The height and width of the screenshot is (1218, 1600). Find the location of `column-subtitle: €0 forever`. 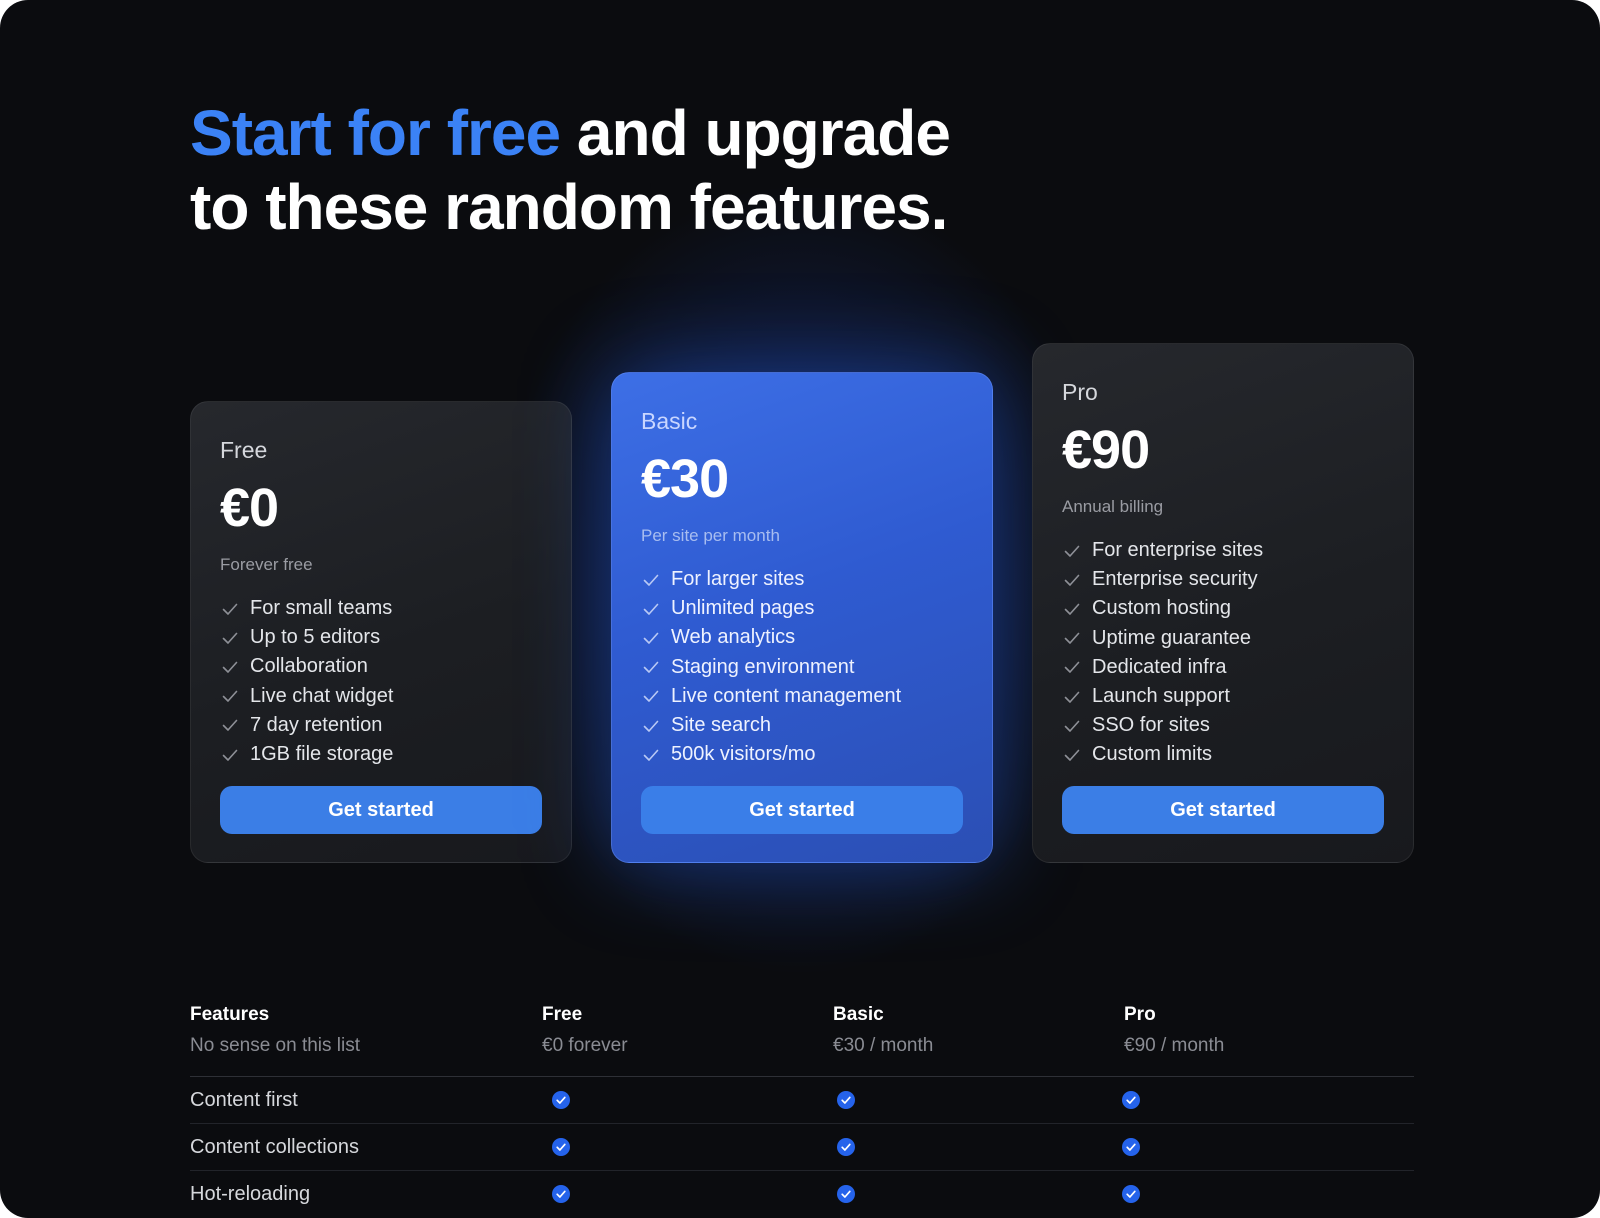

column-subtitle: €0 forever is located at coordinates (585, 1045).